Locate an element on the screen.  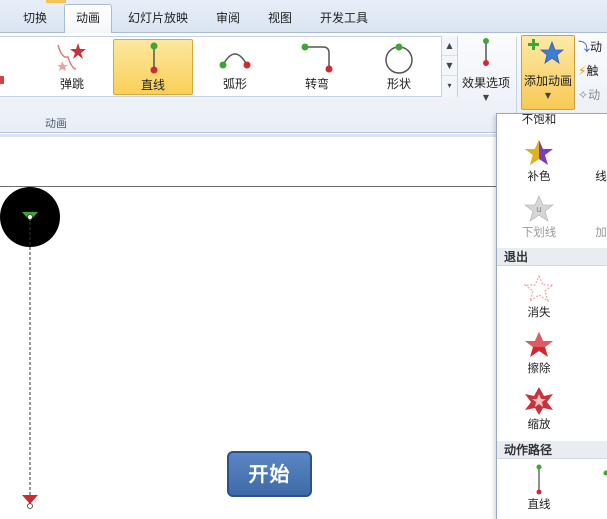
gallery-scroller: ▲ ▼ ▾ is located at coordinates (449, 66).